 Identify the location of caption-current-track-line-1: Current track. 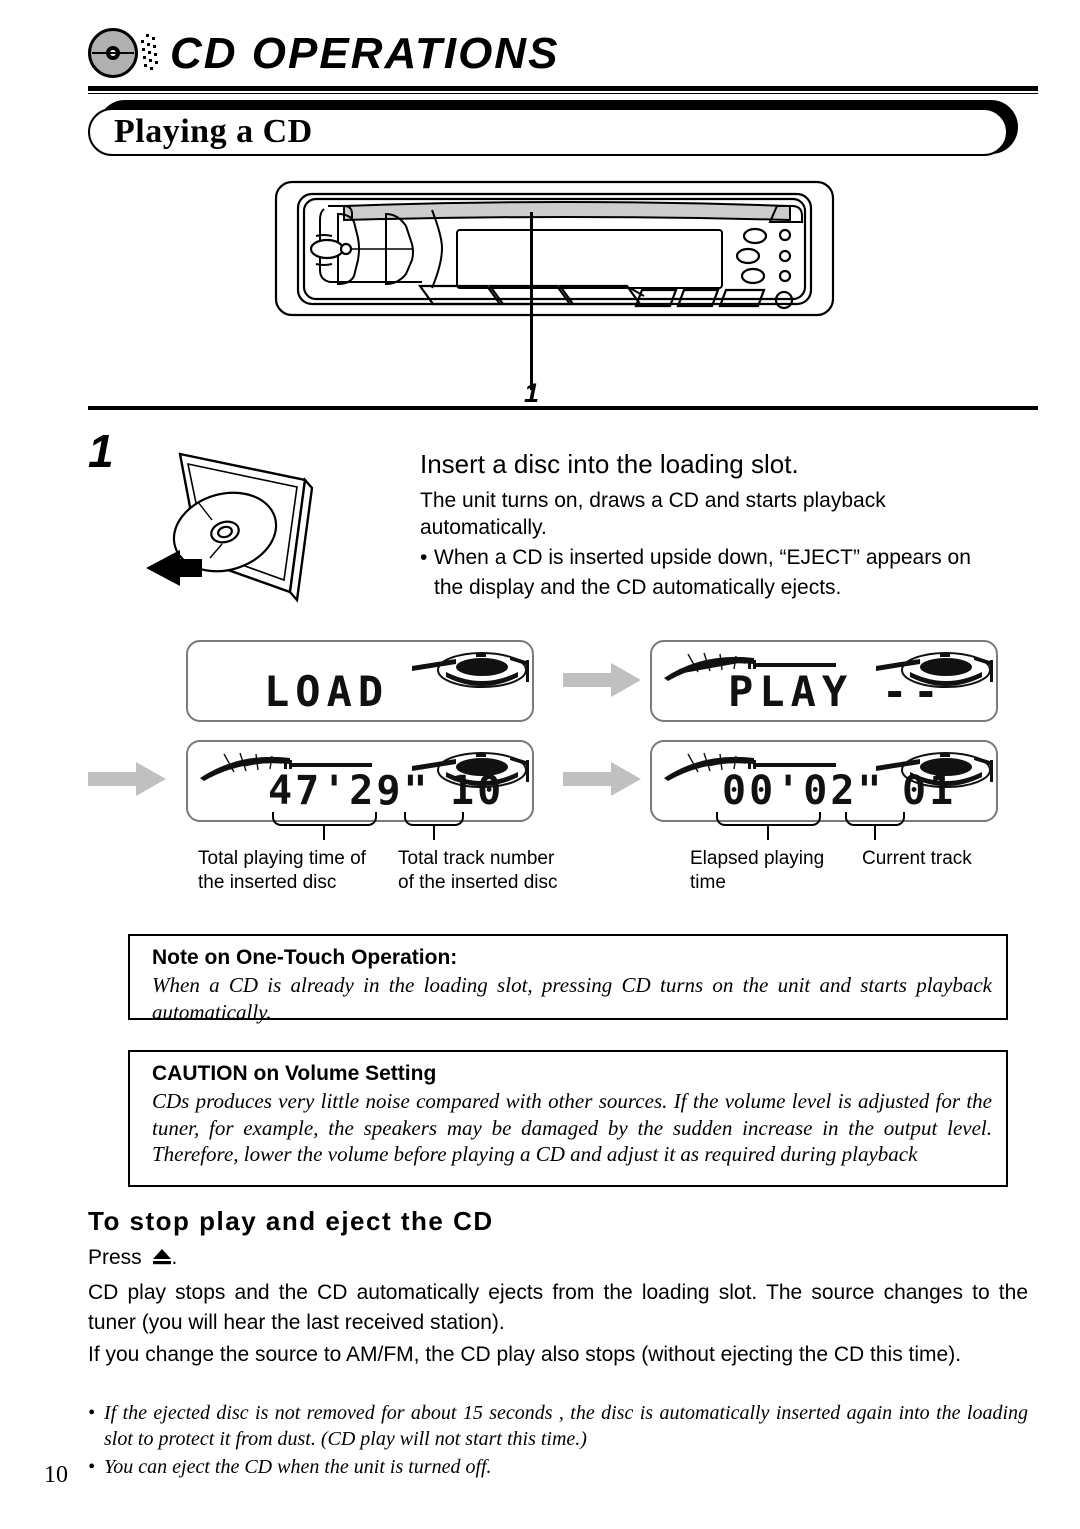
(917, 858).